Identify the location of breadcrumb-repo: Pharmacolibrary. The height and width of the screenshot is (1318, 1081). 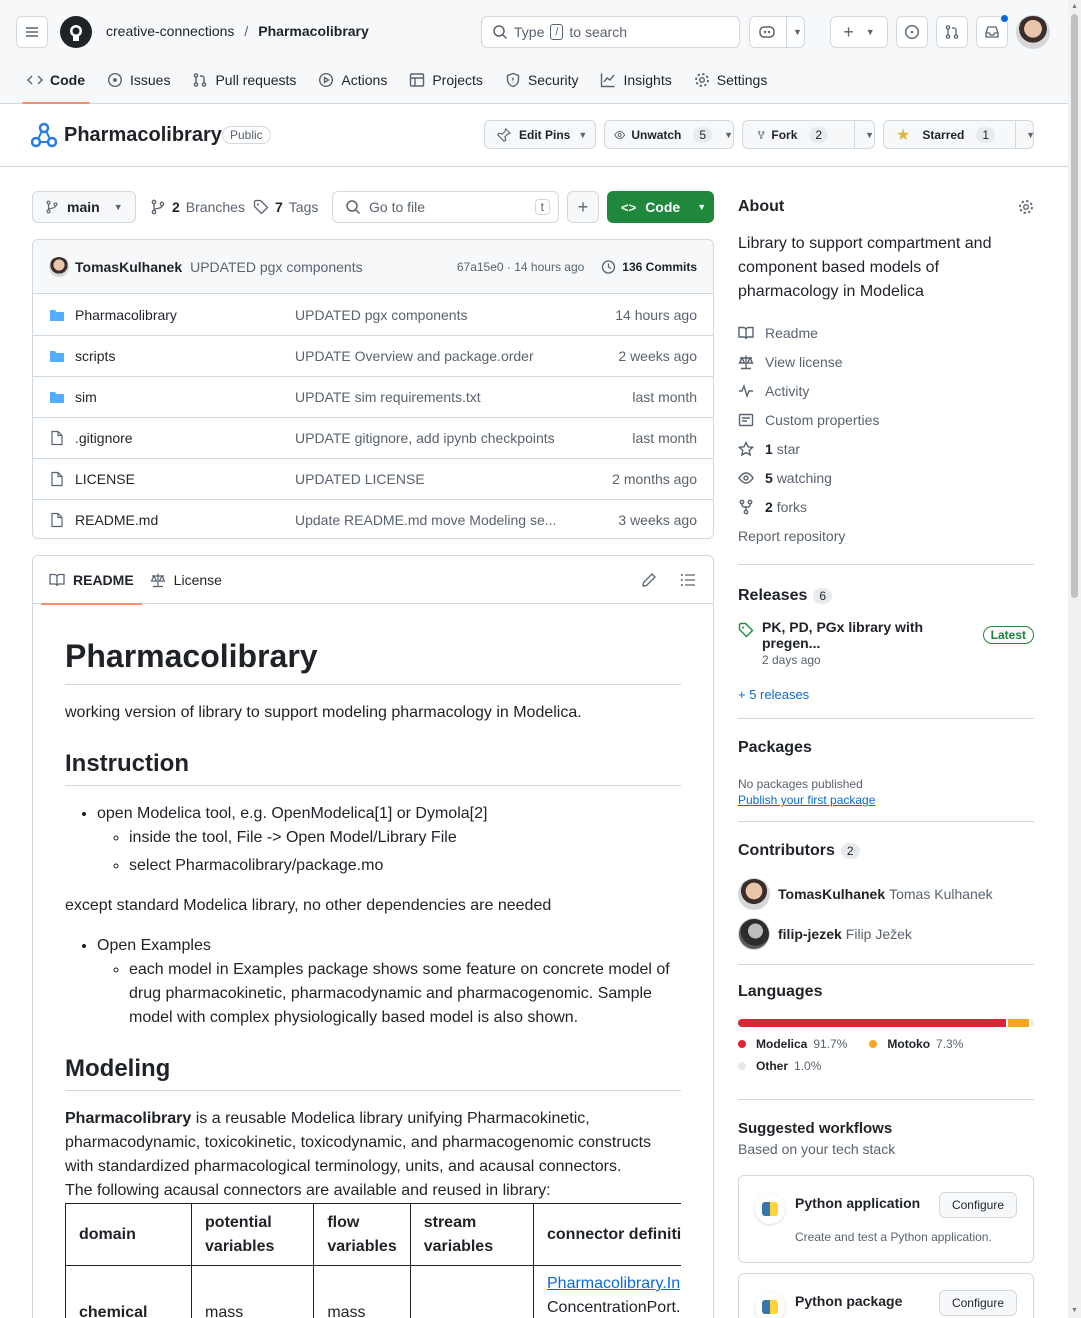
(313, 31).